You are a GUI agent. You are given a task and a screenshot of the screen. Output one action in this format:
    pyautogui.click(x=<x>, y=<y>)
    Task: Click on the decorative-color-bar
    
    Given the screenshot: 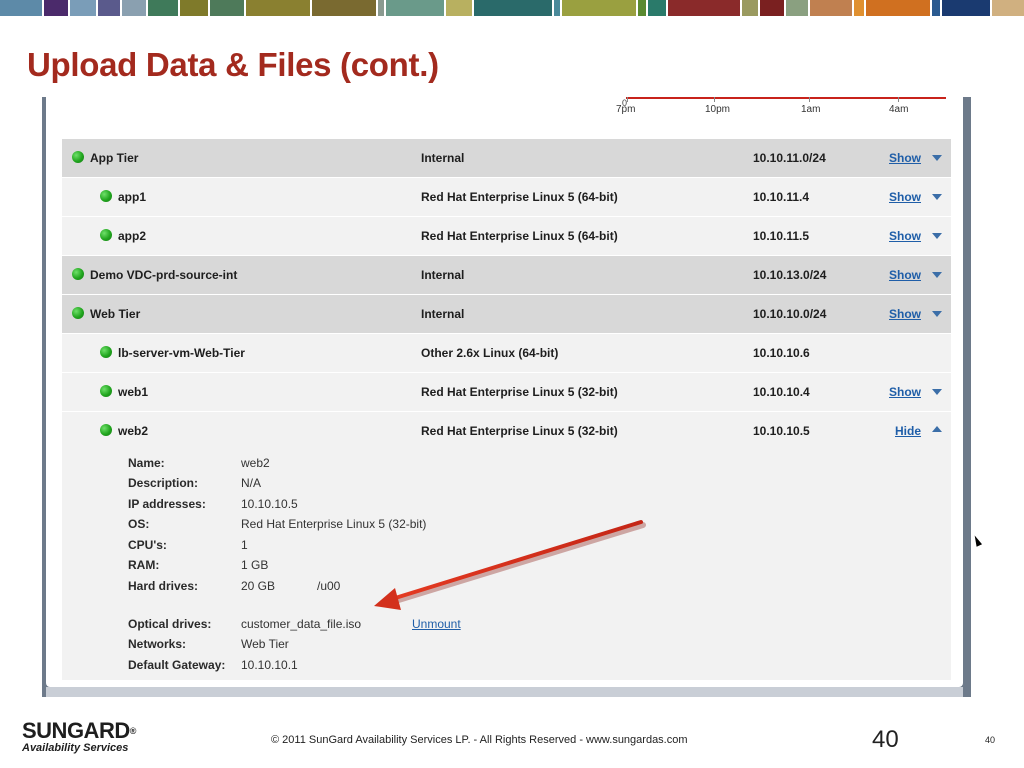 What is the action you would take?
    pyautogui.click(x=512, y=8)
    